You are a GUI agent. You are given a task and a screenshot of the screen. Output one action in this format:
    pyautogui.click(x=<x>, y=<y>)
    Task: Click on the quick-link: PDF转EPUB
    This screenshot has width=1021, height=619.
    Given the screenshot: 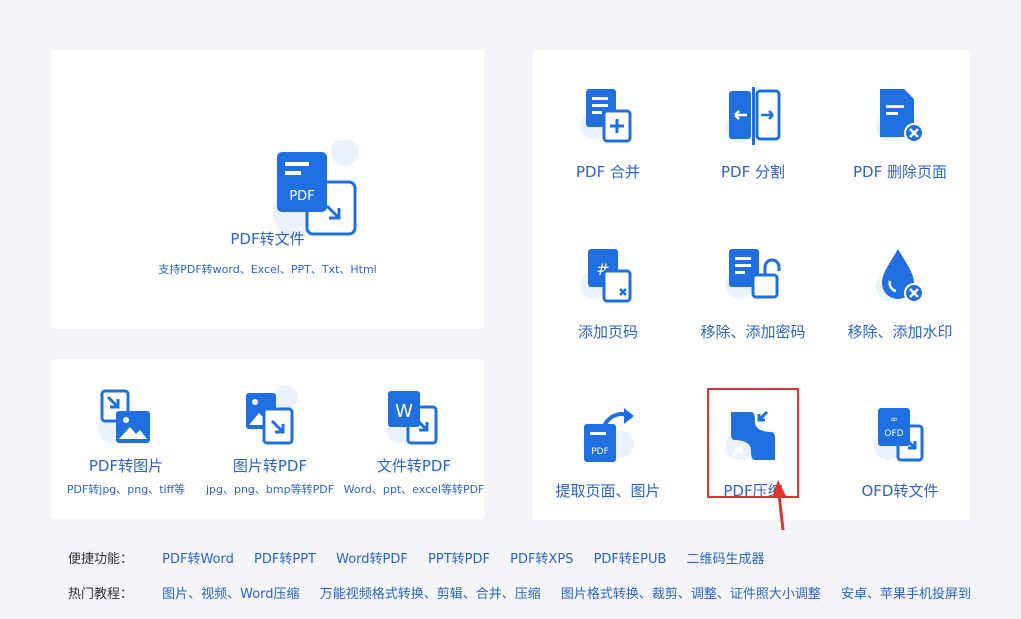 What is the action you would take?
    pyautogui.click(x=630, y=557)
    